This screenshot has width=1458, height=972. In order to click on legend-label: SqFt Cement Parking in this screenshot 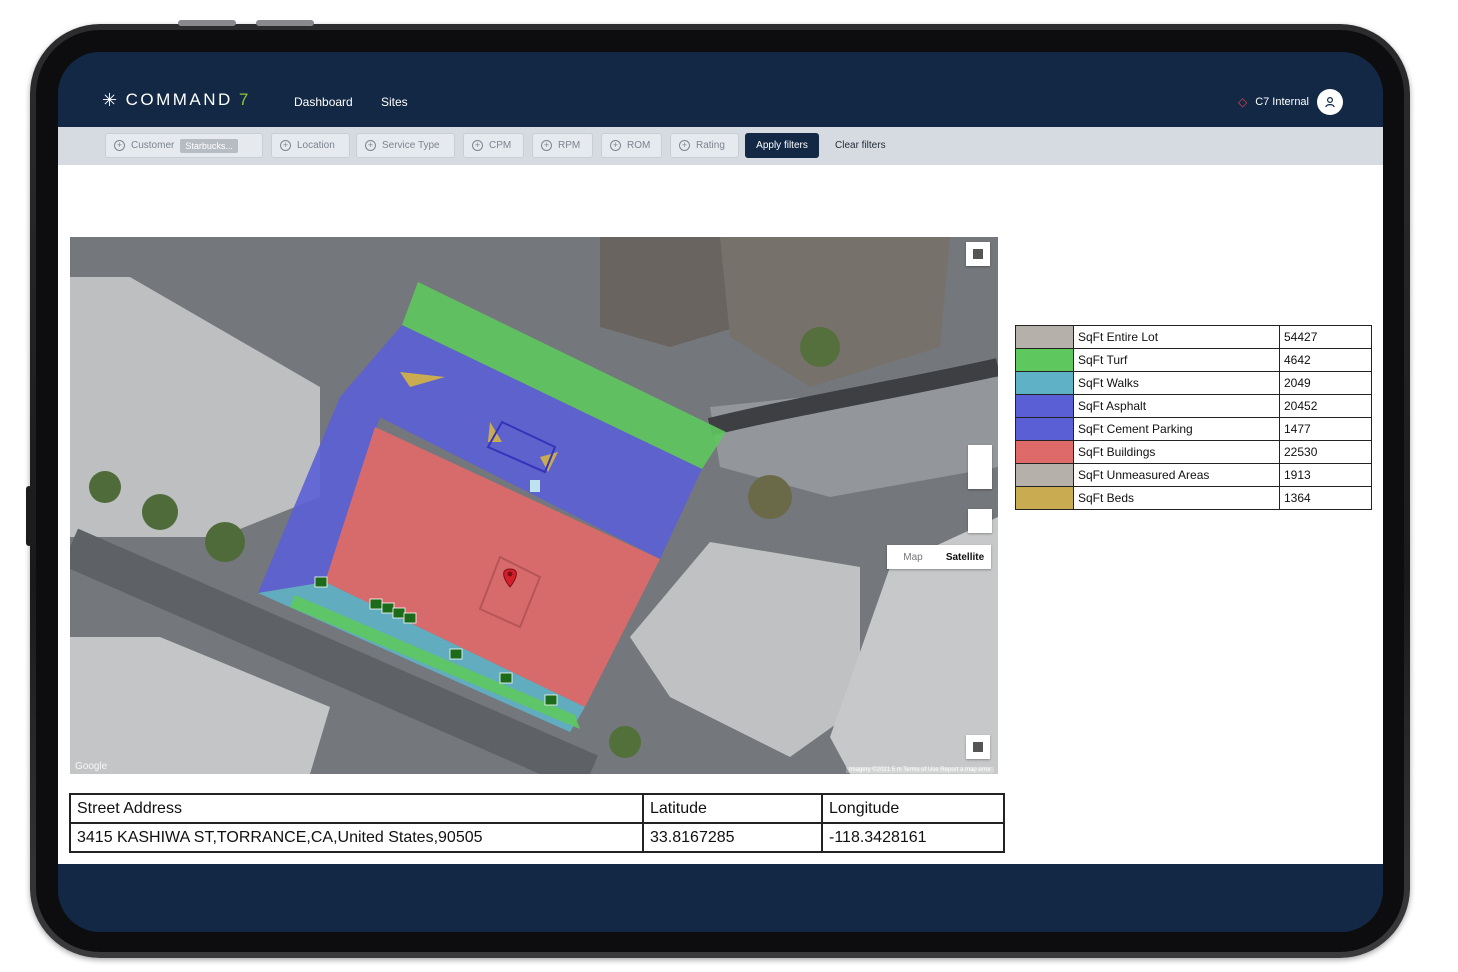, I will do `click(1176, 429)`.